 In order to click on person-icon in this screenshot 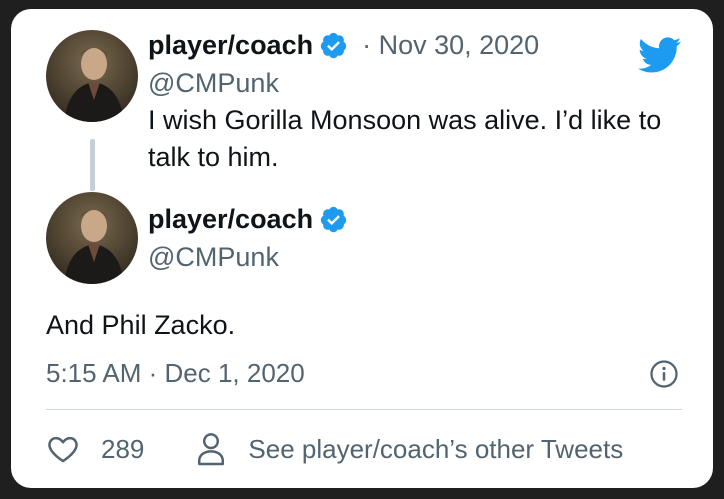, I will do `click(211, 449)`.